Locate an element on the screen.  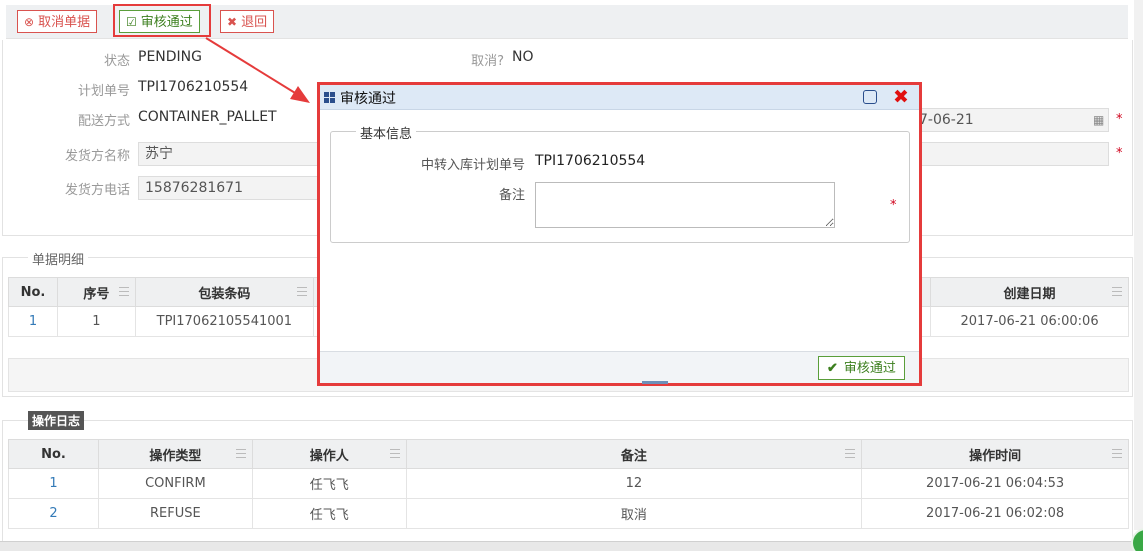
shipper-phone-value: 15876281671 is located at coordinates (194, 188).